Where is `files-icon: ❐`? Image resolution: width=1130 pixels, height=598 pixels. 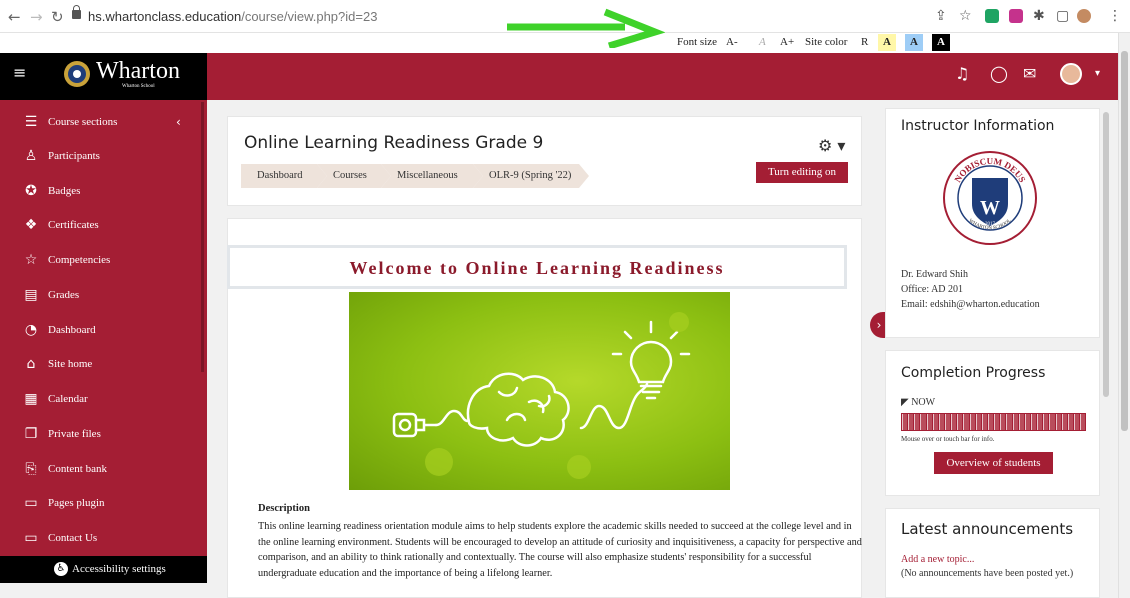
files-icon: ❐ is located at coordinates (31, 434).